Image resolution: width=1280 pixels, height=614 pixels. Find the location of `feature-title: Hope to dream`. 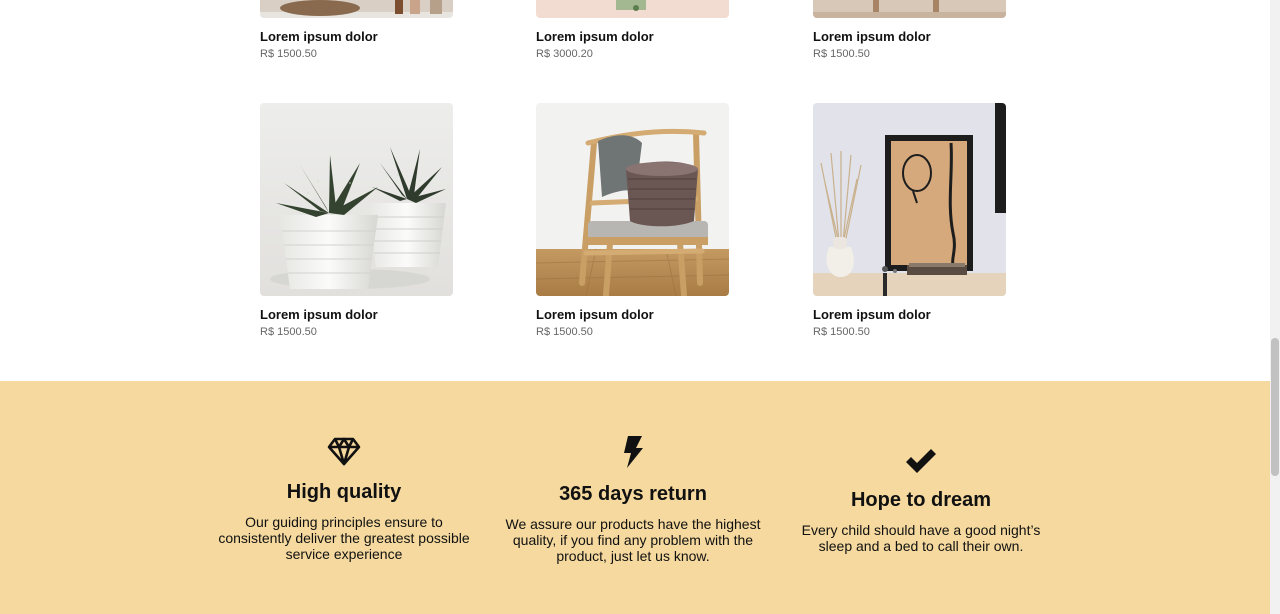

feature-title: Hope to dream is located at coordinates (921, 500).